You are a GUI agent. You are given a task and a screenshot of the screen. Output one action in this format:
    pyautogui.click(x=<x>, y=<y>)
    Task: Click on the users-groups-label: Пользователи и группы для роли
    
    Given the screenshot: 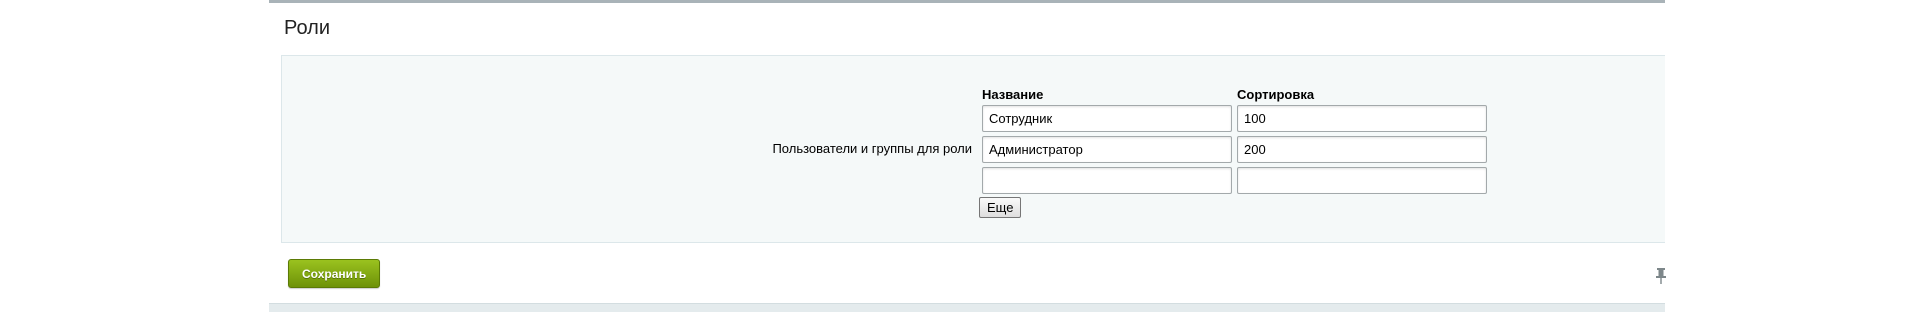 What is the action you would take?
    pyautogui.click(x=872, y=148)
    